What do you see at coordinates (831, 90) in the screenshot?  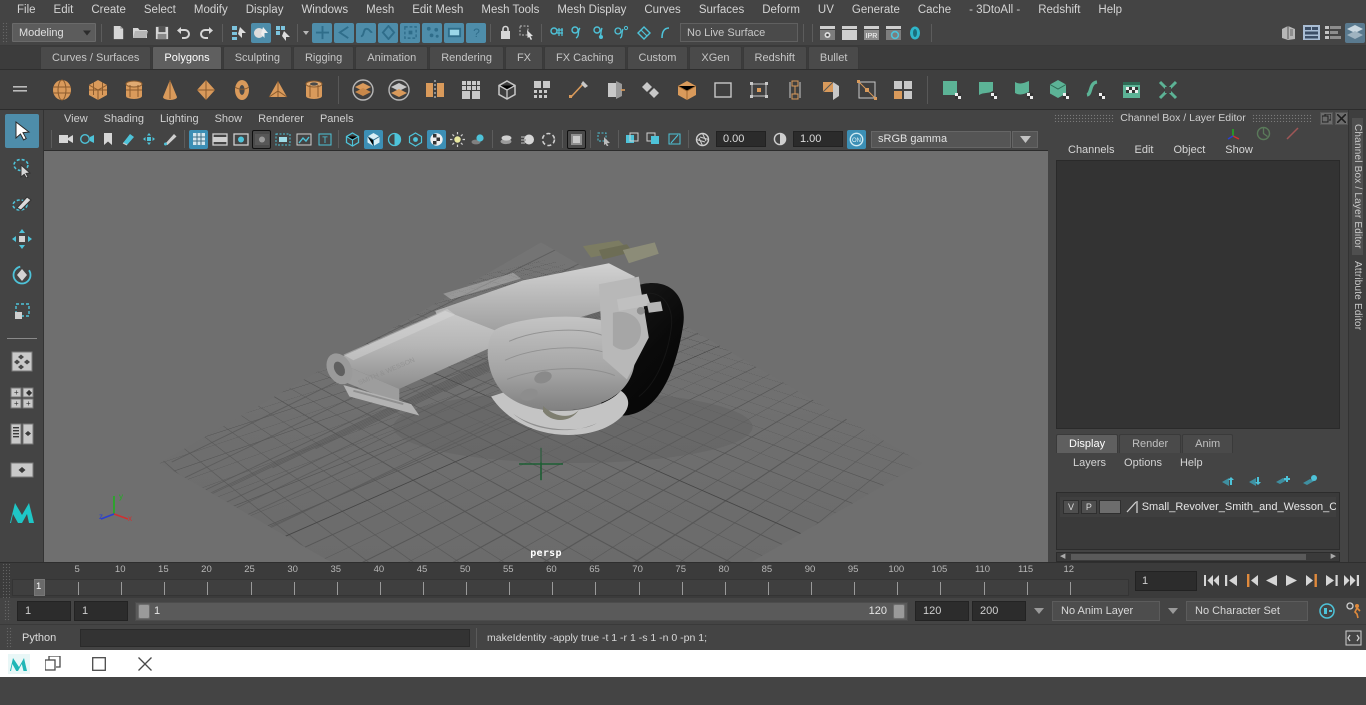 I see `poly-quad-draw-icon` at bounding box center [831, 90].